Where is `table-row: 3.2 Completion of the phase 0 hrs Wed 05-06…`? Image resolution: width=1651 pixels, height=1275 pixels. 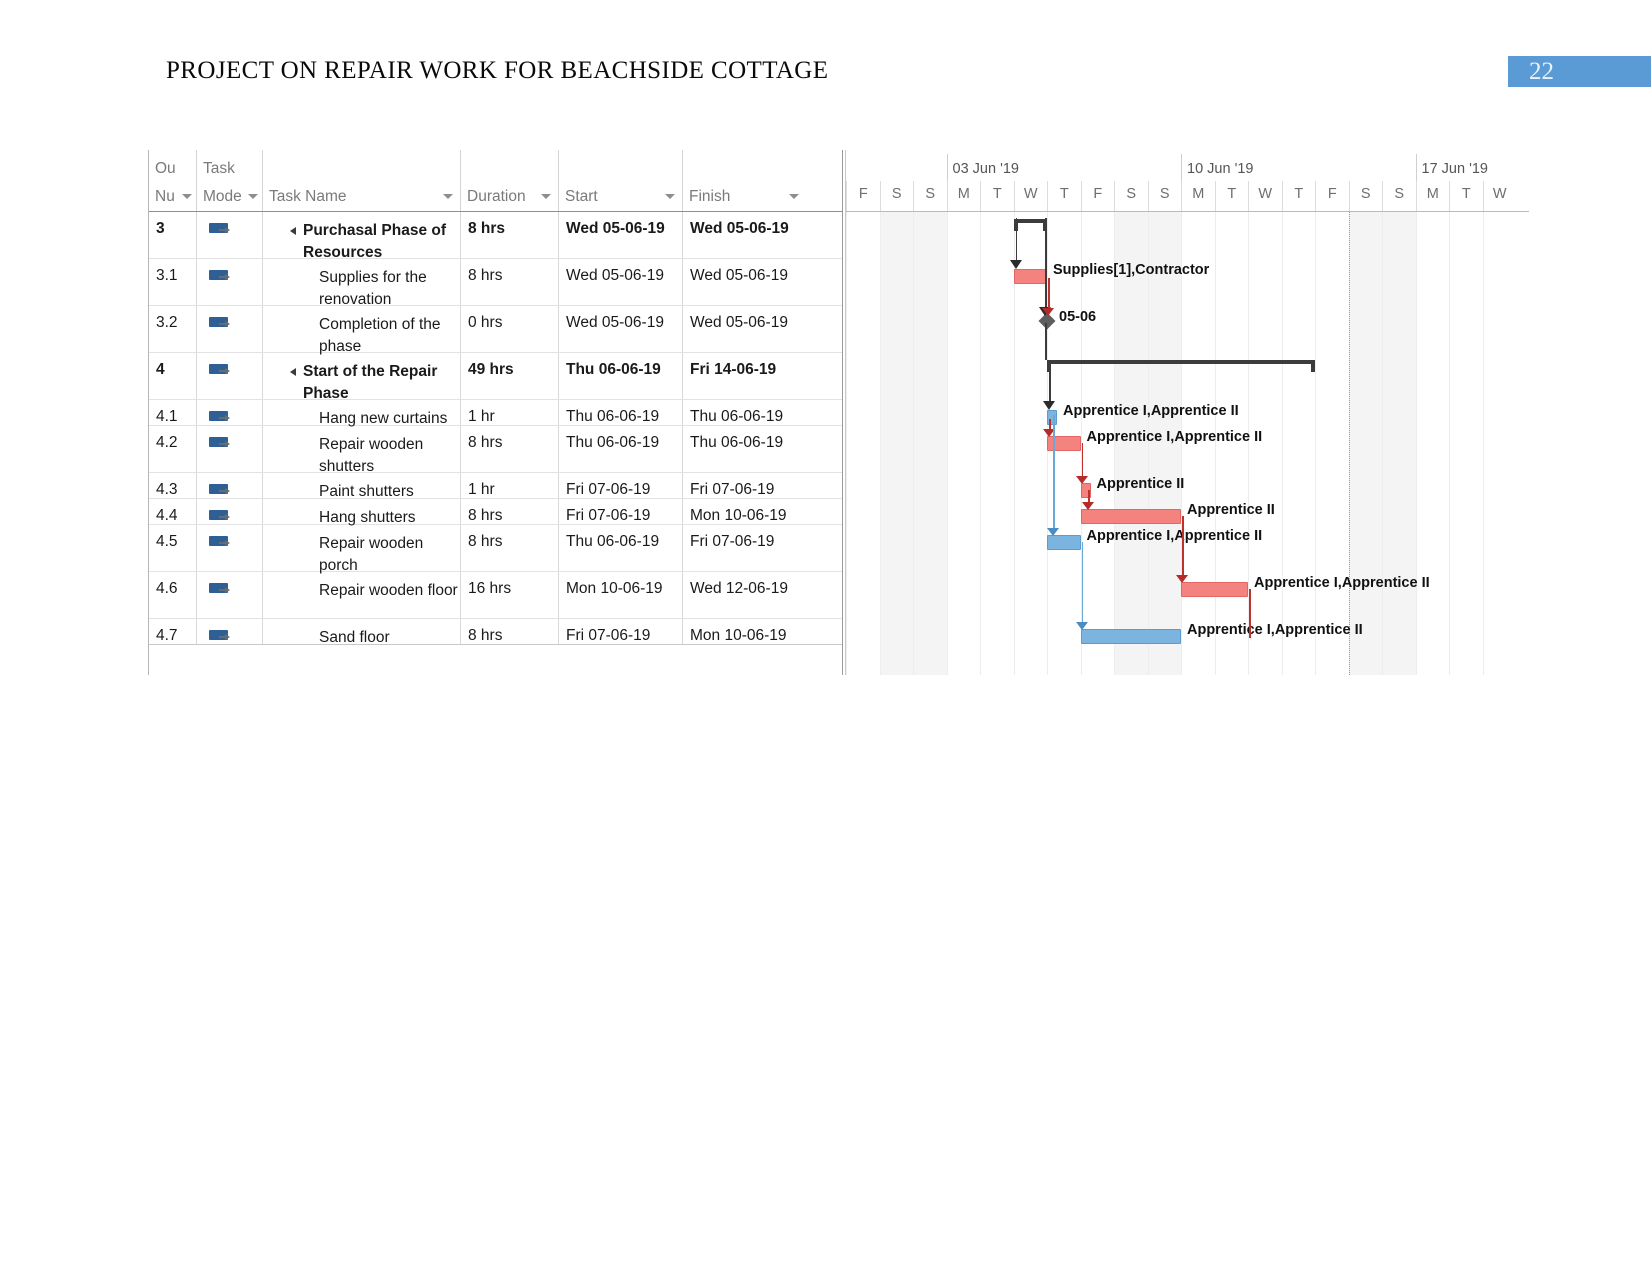
table-row: 3.2 Completion of the phase 0 hrs Wed 05-06… is located at coordinates (495, 330).